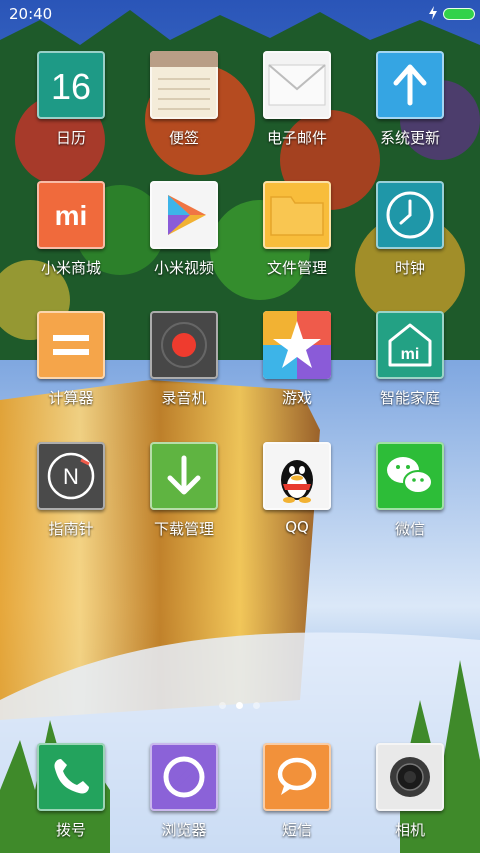 The image size is (480, 853). Describe the element at coordinates (297, 215) in the screenshot. I see `folder-icon` at that location.